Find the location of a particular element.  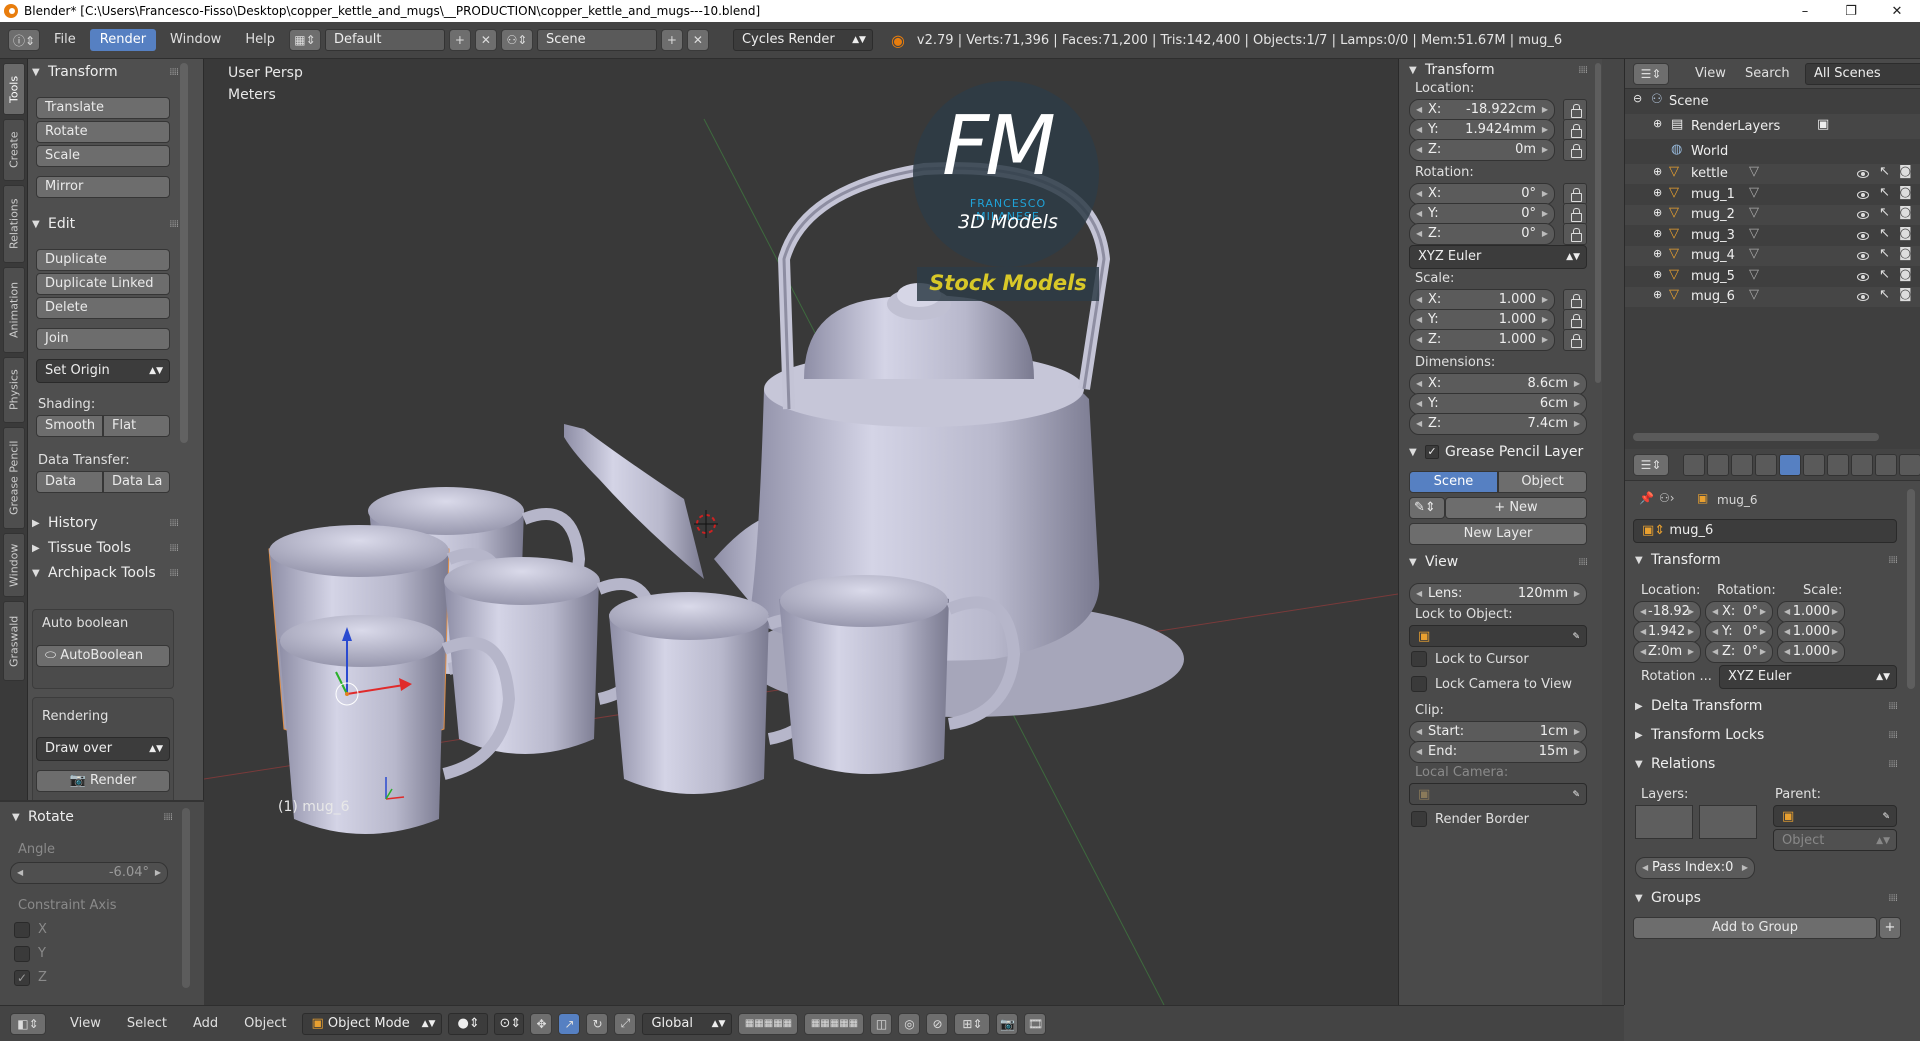

add-to-group-button: Add to Group is located at coordinates (1755, 928).